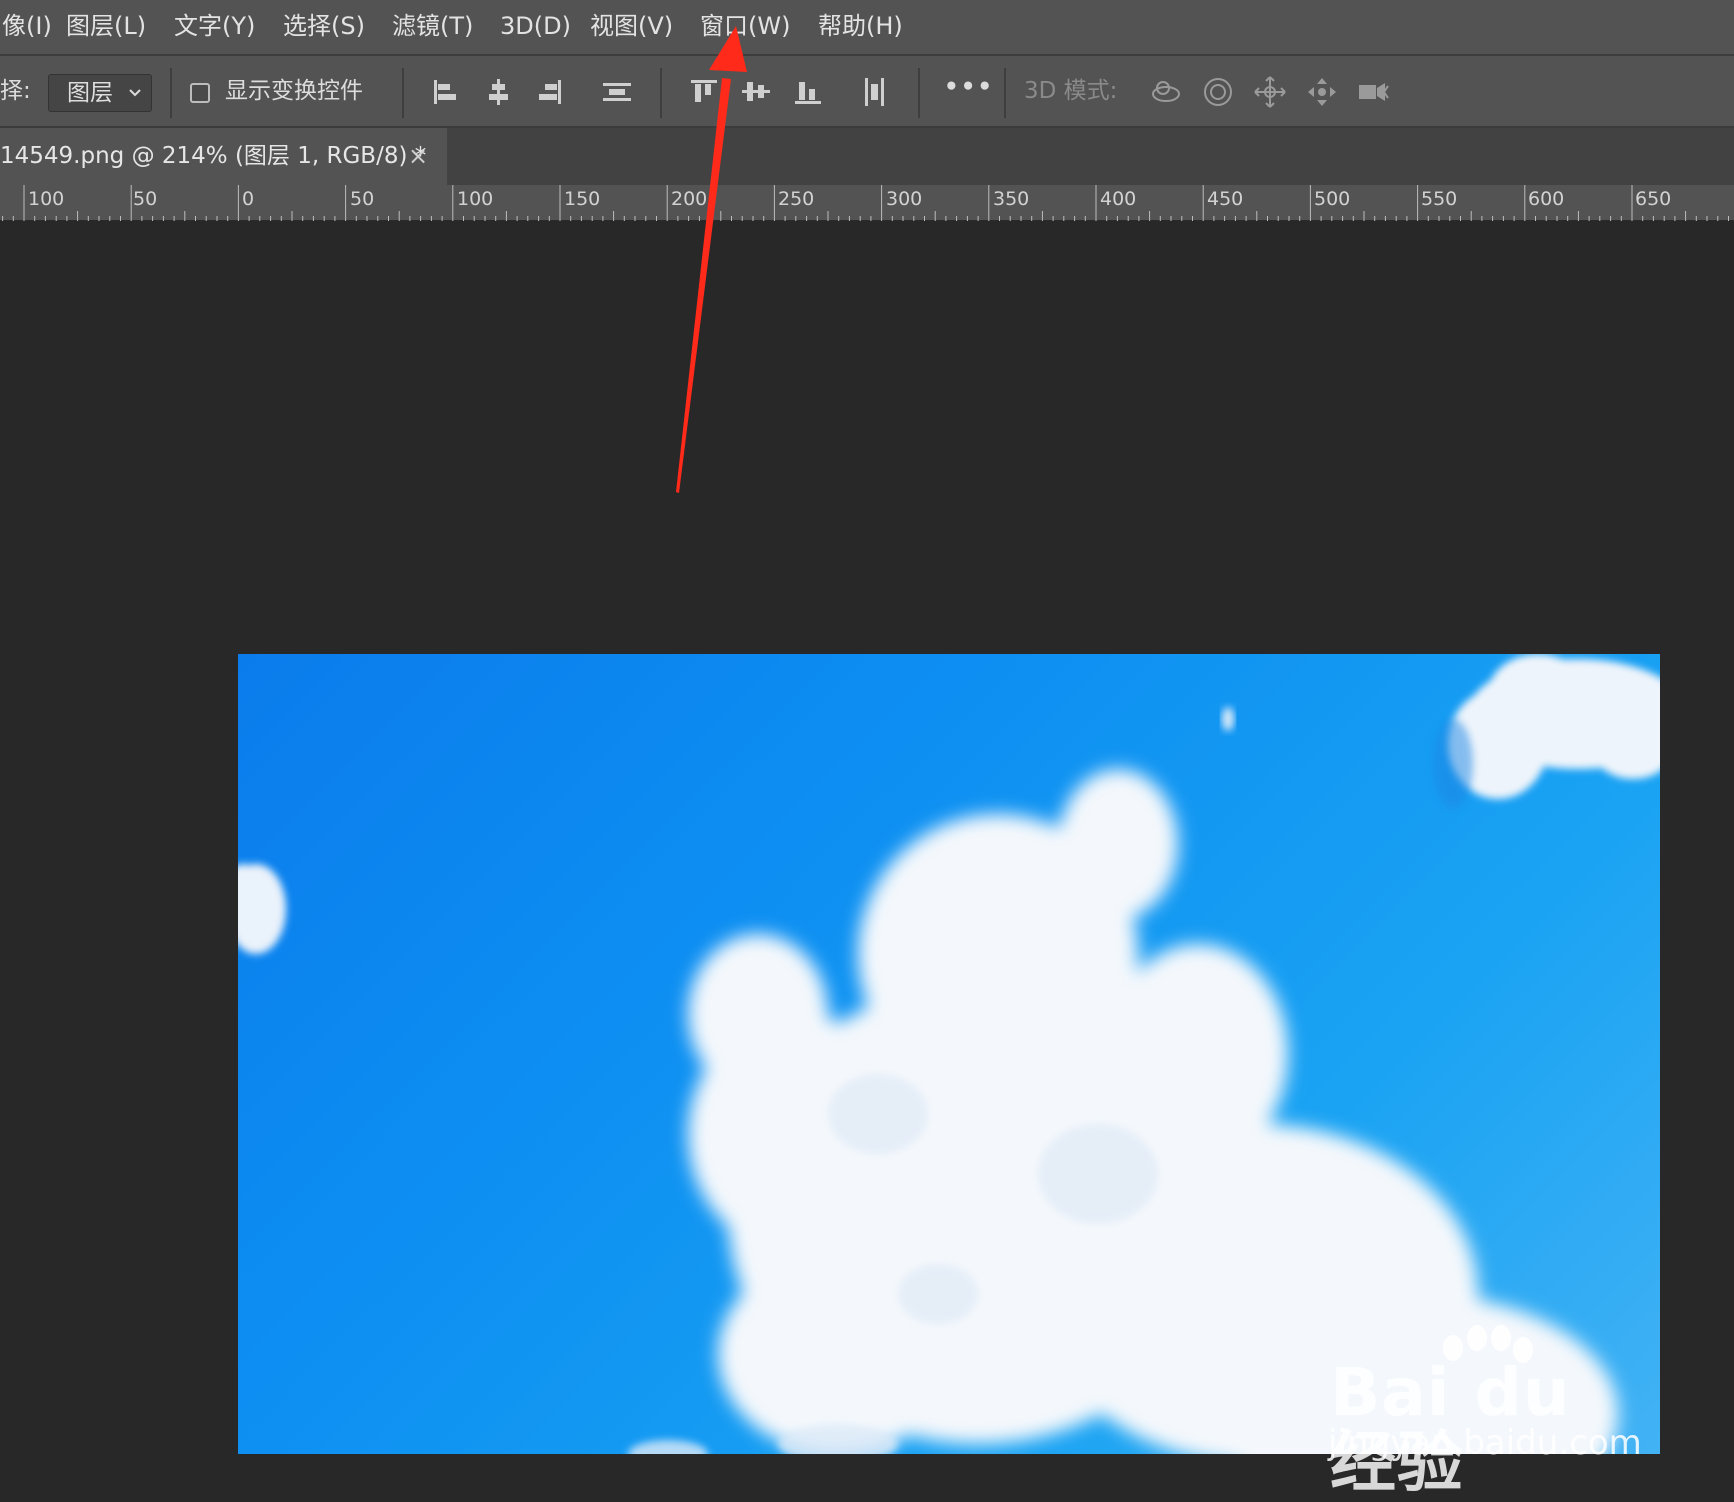 This screenshot has width=1734, height=1502. I want to click on align-bottom-icon, so click(808, 92).